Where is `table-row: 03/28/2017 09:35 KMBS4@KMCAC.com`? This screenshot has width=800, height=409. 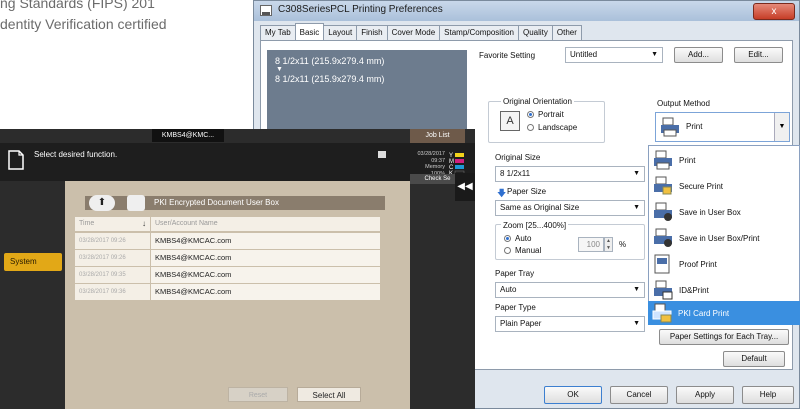 table-row: 03/28/2017 09:35 KMBS4@KMCAC.com is located at coordinates (227, 275).